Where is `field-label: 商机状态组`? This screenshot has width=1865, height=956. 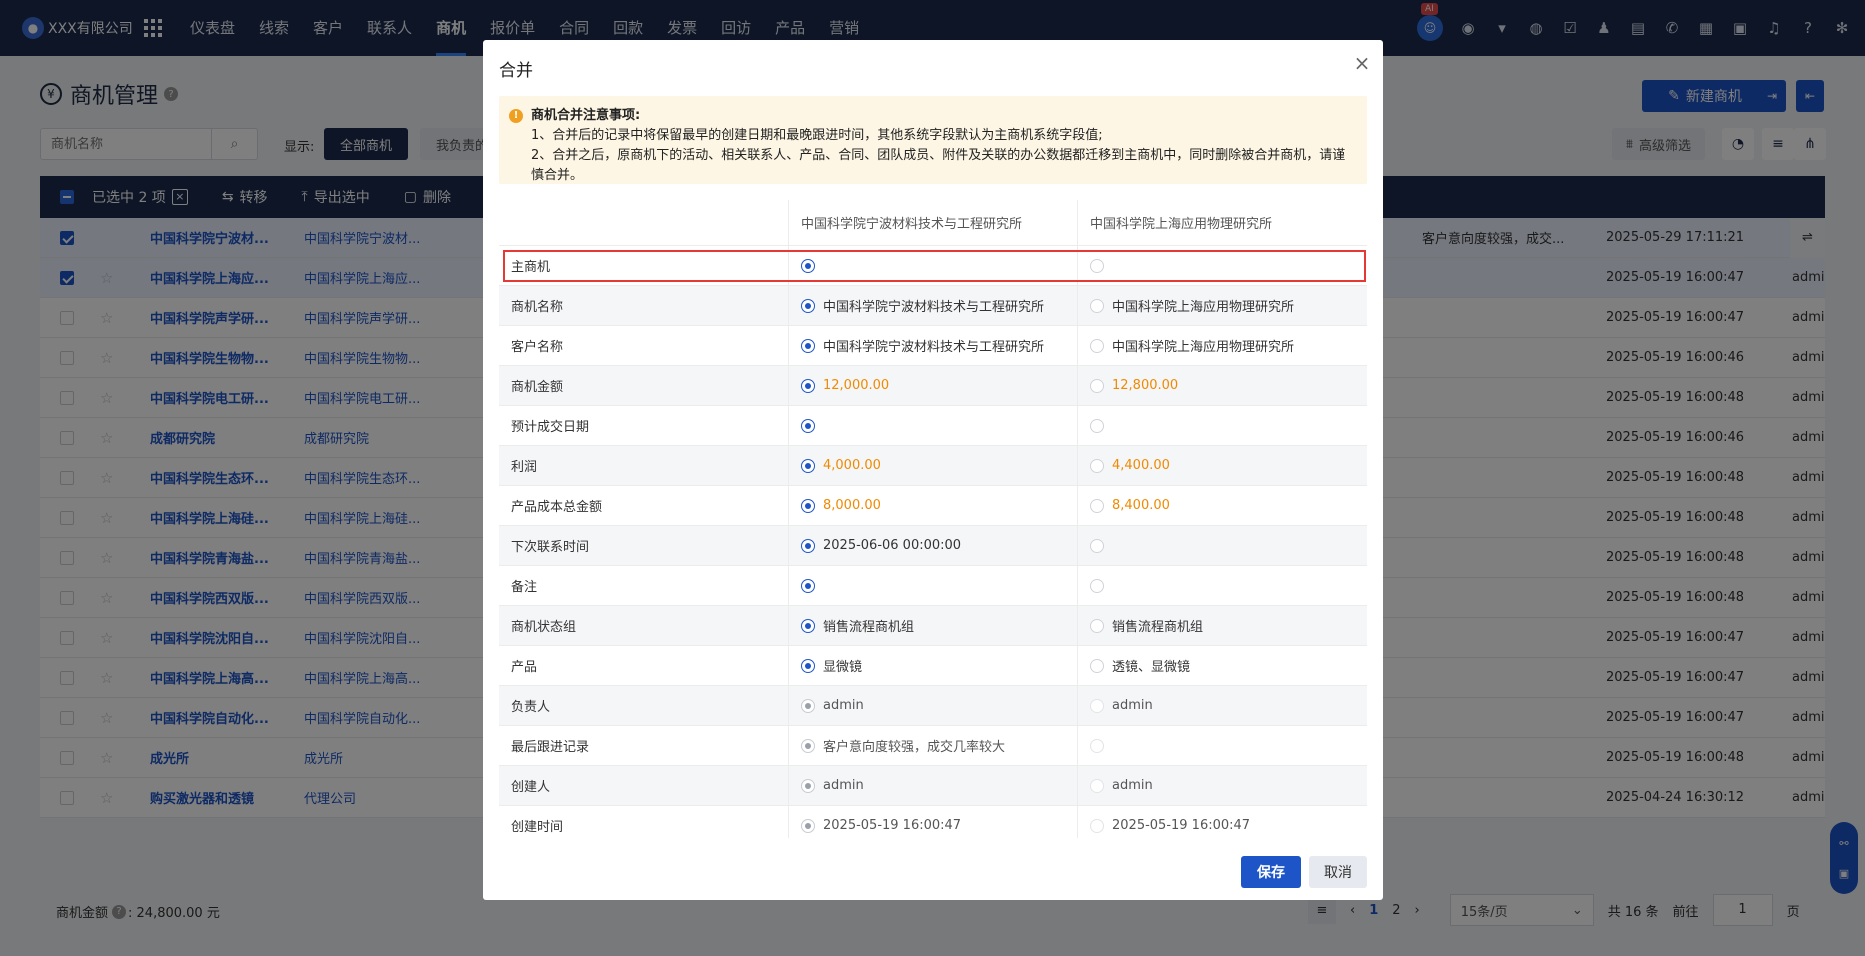
field-label: 商机状态组 is located at coordinates (644, 625).